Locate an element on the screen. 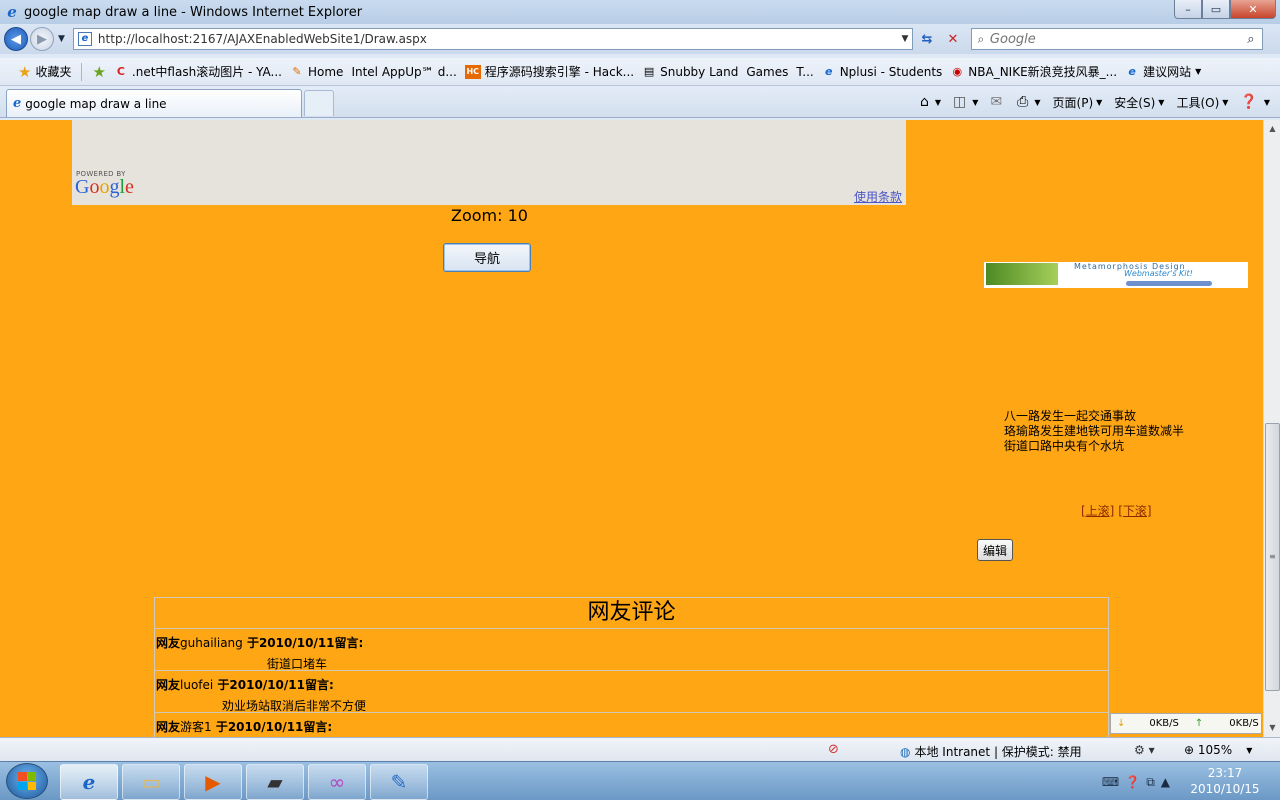  taskbar-visual-studio-button: ∞ is located at coordinates (337, 782).